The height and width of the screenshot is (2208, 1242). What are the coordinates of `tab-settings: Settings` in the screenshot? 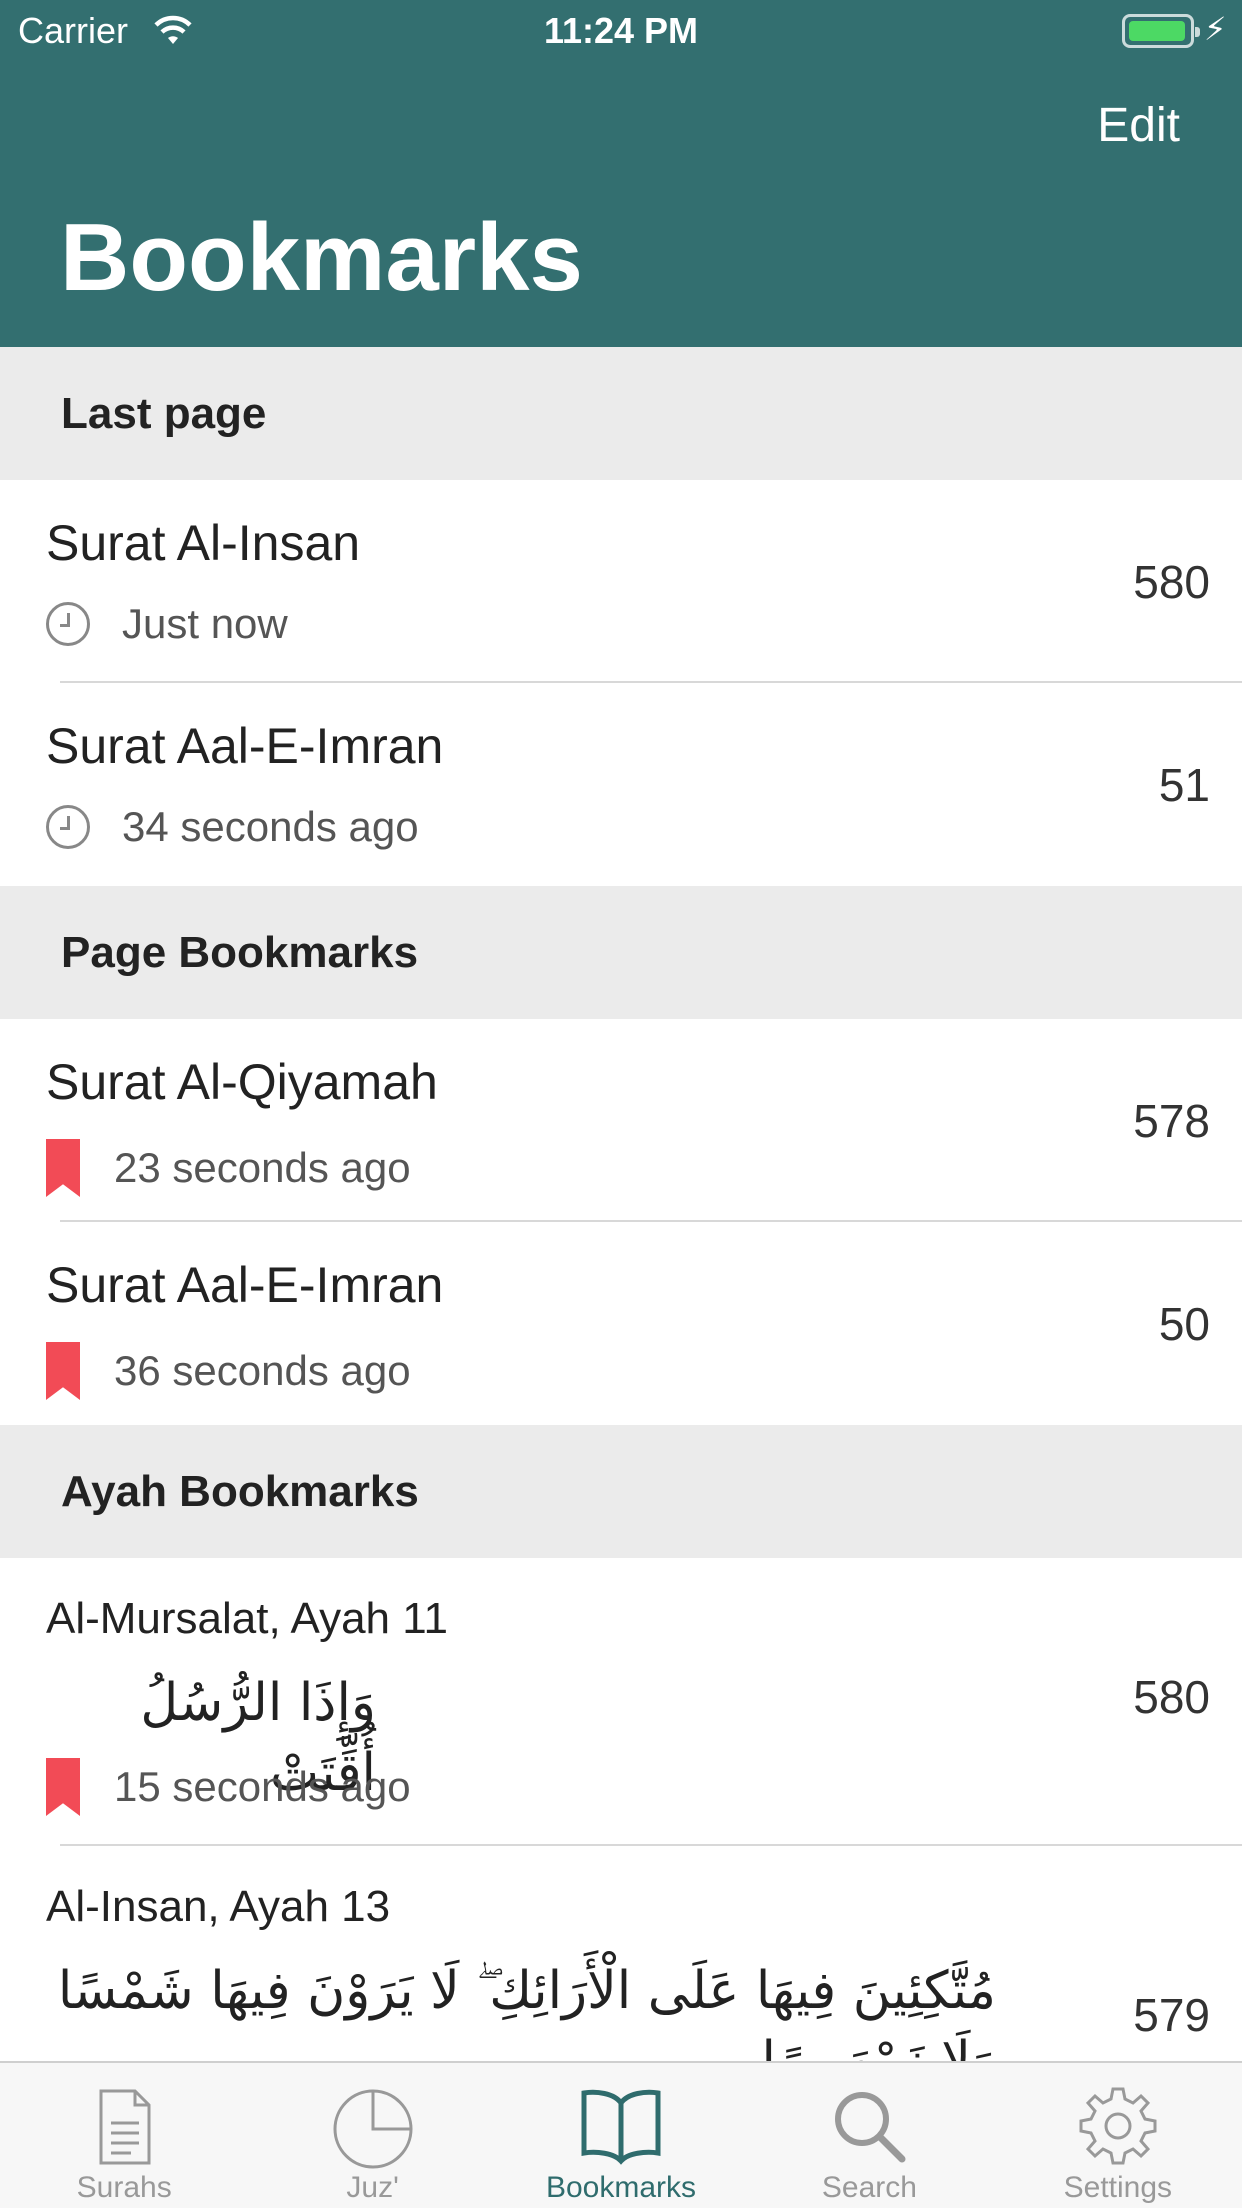 It's located at (1118, 2135).